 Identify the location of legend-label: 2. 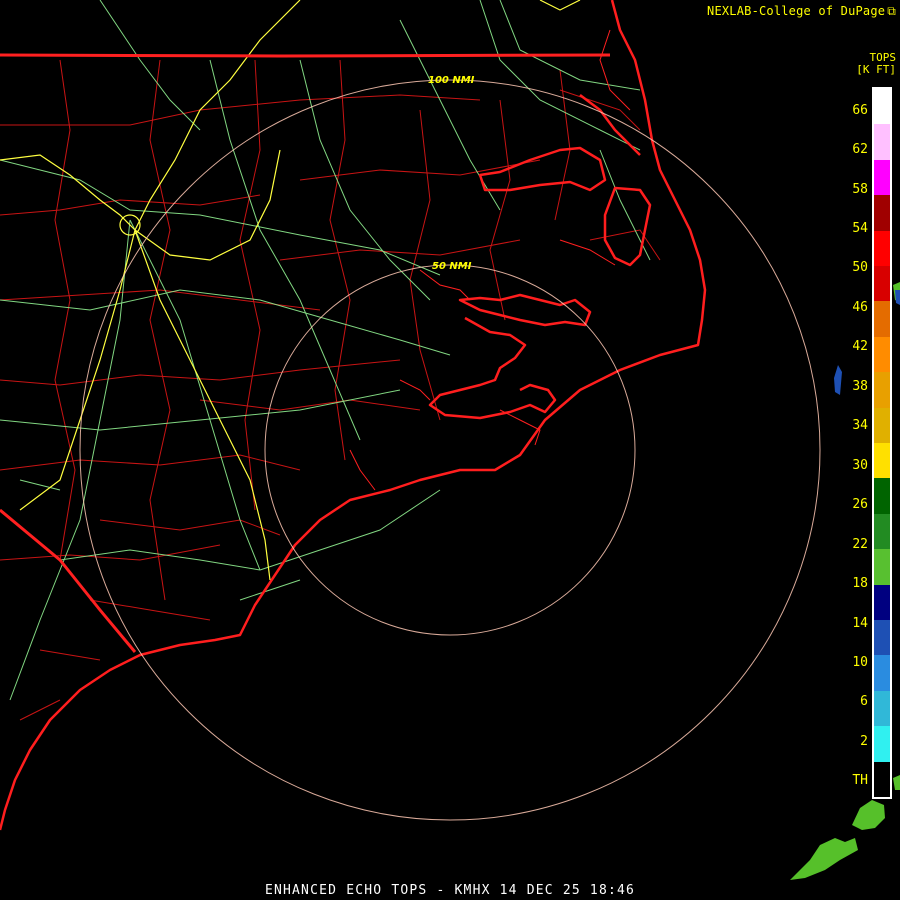
(864, 741).